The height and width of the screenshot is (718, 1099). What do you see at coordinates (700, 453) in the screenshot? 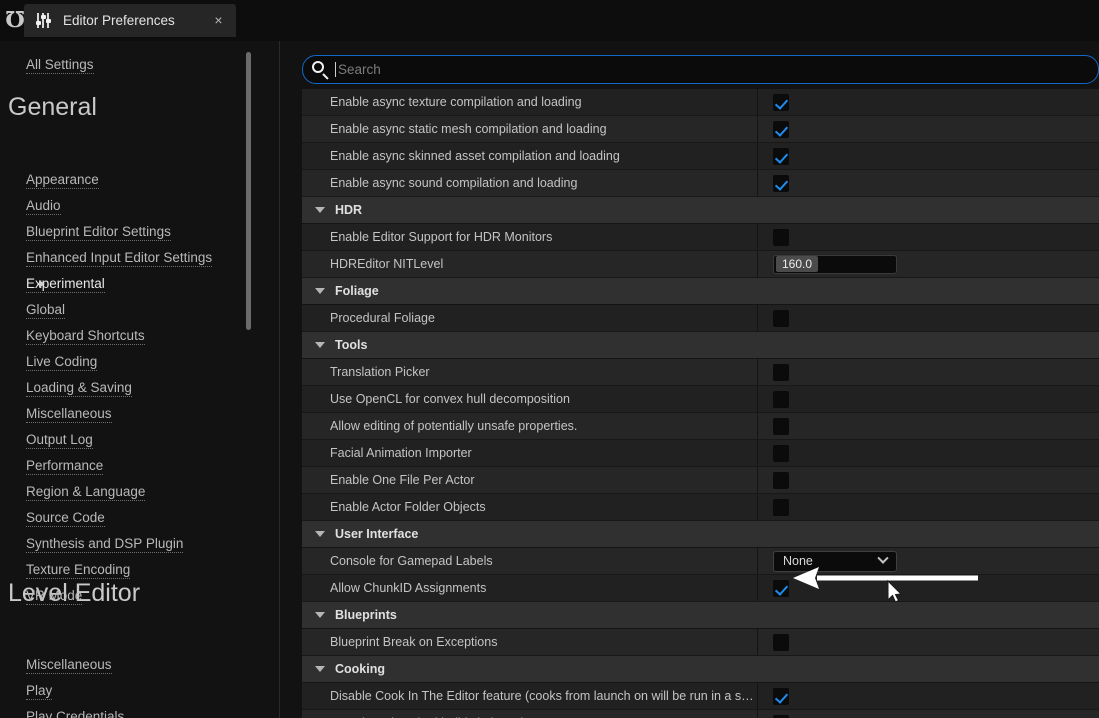
I see `settings-row: Facial Animation Importer` at bounding box center [700, 453].